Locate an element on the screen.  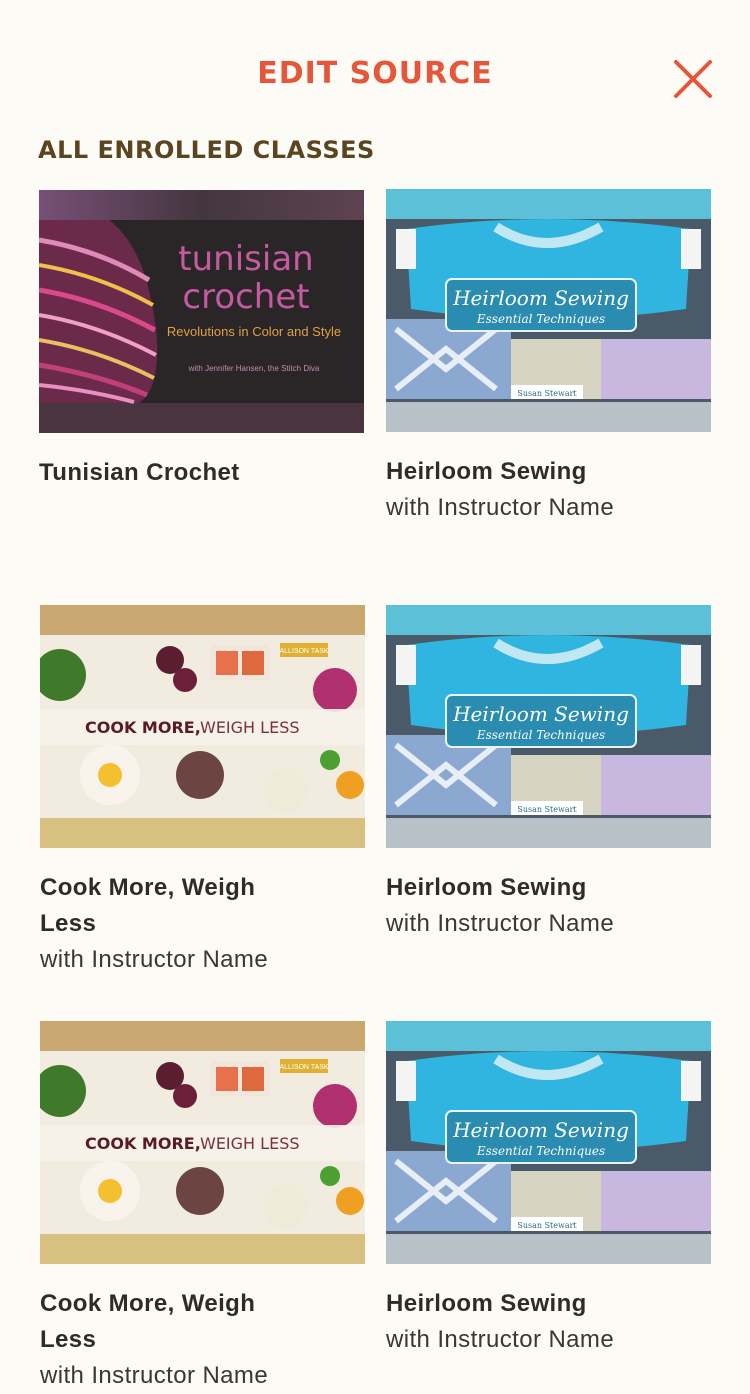
page-title: EDIT SOURCE is located at coordinates (375, 73).